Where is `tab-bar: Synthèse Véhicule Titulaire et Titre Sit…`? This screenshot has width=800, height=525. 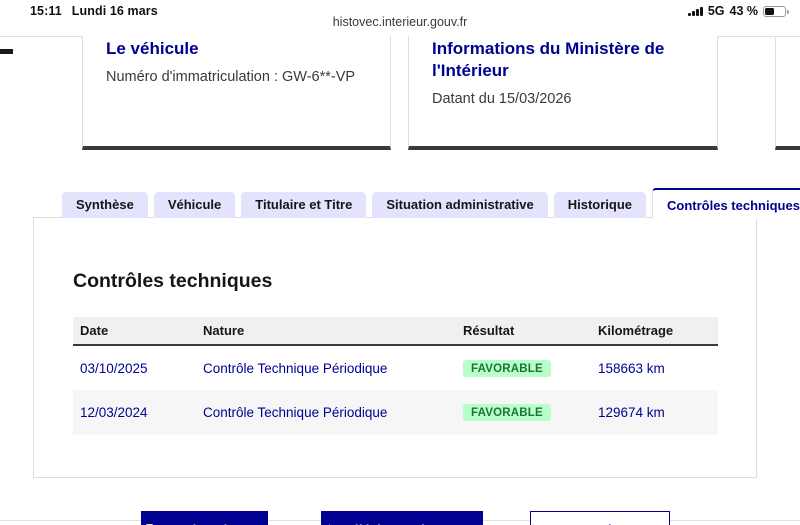 tab-bar: Synthèse Véhicule Titulaire et Titre Sit… is located at coordinates (431, 203).